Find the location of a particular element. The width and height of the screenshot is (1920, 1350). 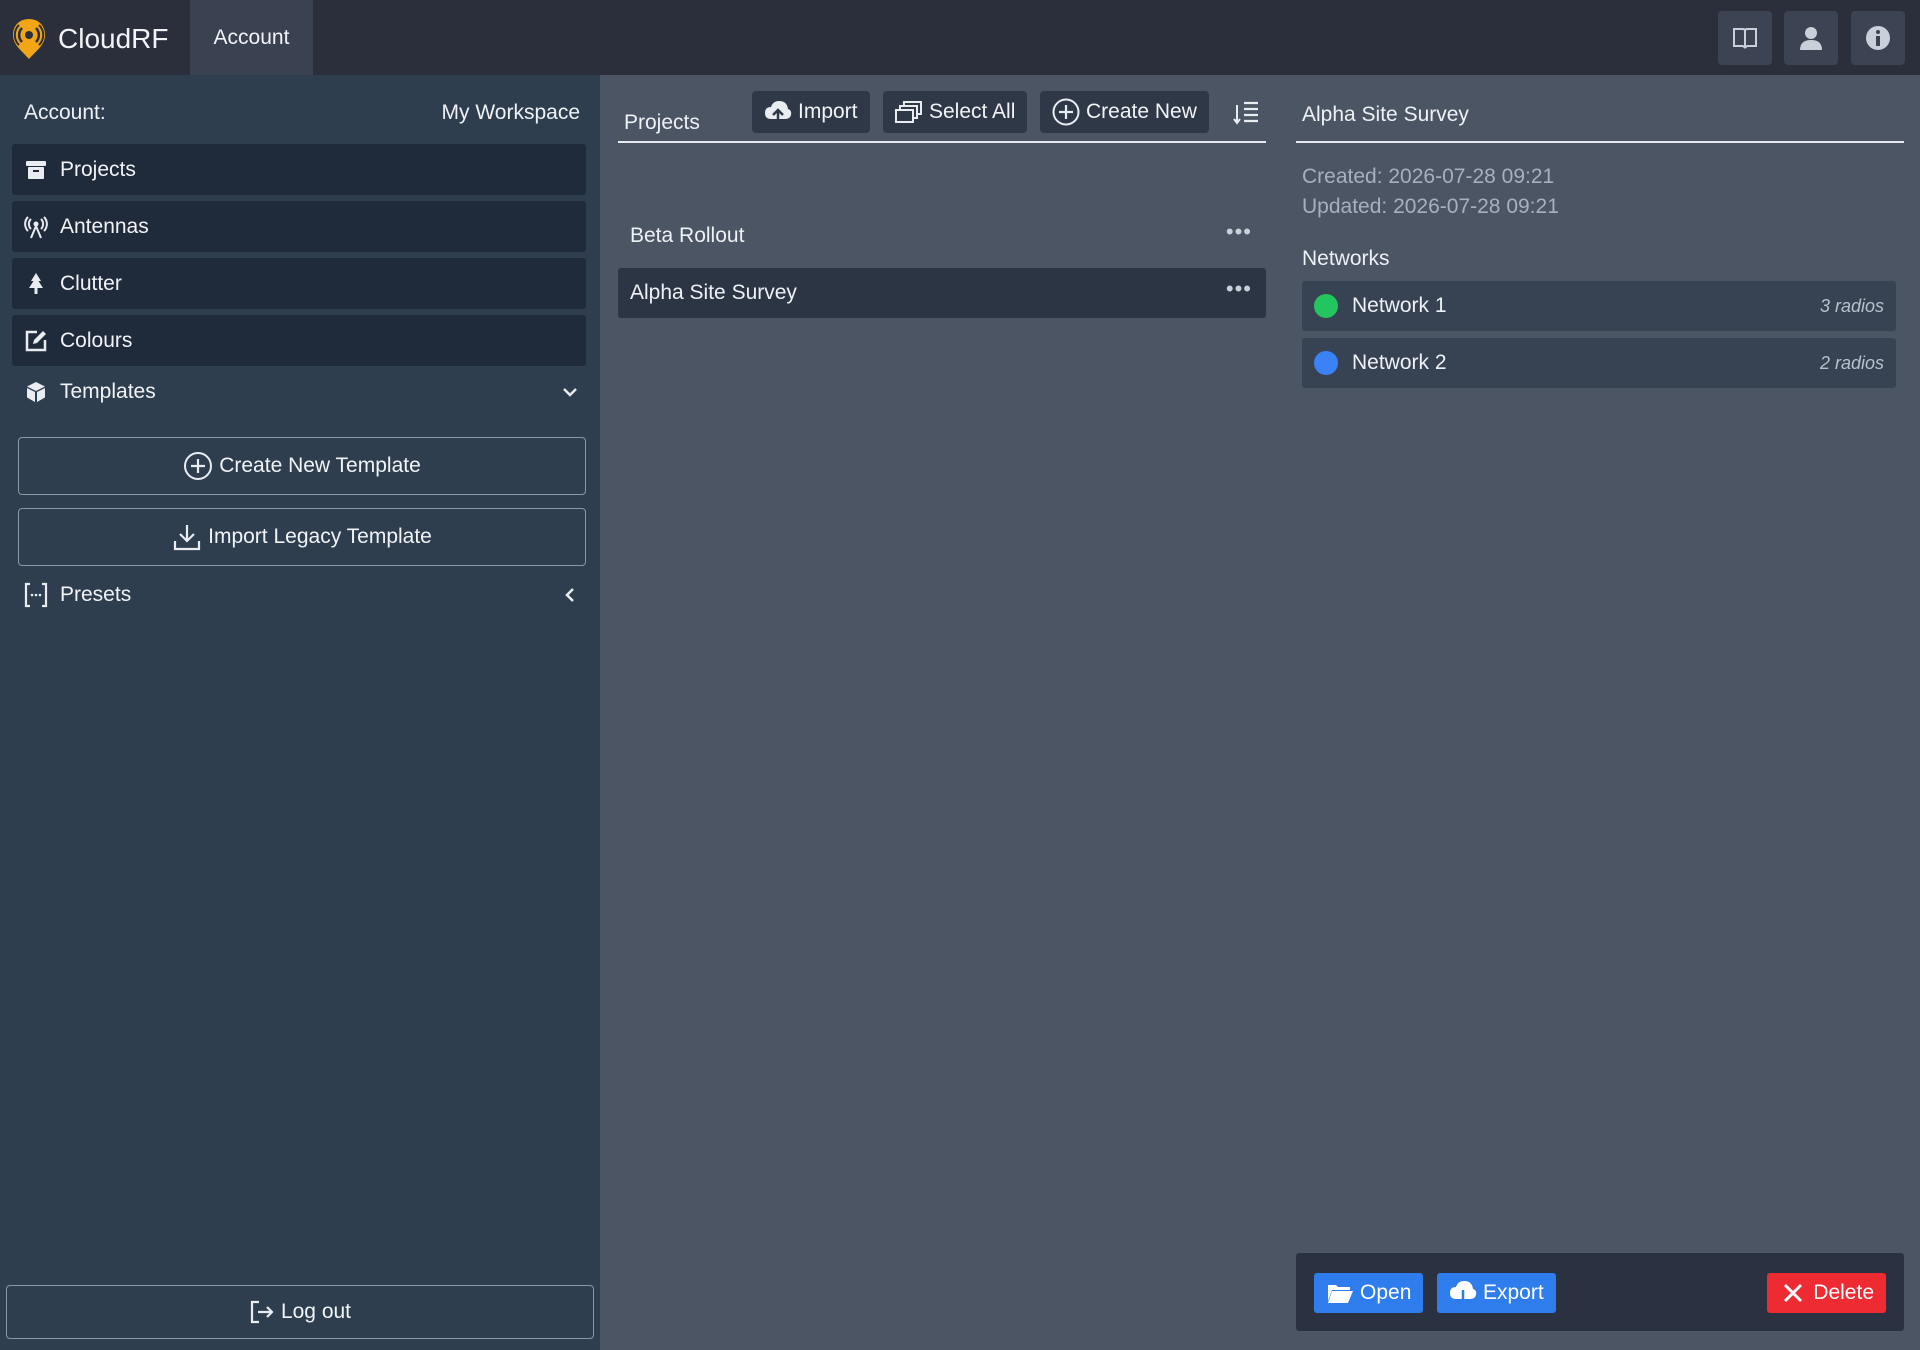

app-name: CloudRF is located at coordinates (113, 38).